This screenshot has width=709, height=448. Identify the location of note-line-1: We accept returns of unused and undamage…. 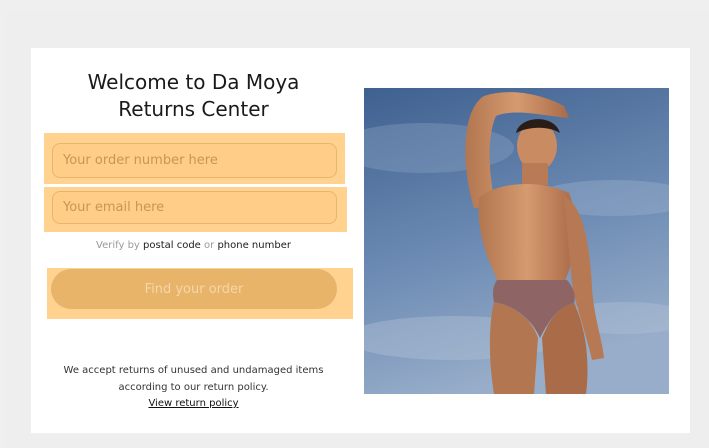
(193, 370).